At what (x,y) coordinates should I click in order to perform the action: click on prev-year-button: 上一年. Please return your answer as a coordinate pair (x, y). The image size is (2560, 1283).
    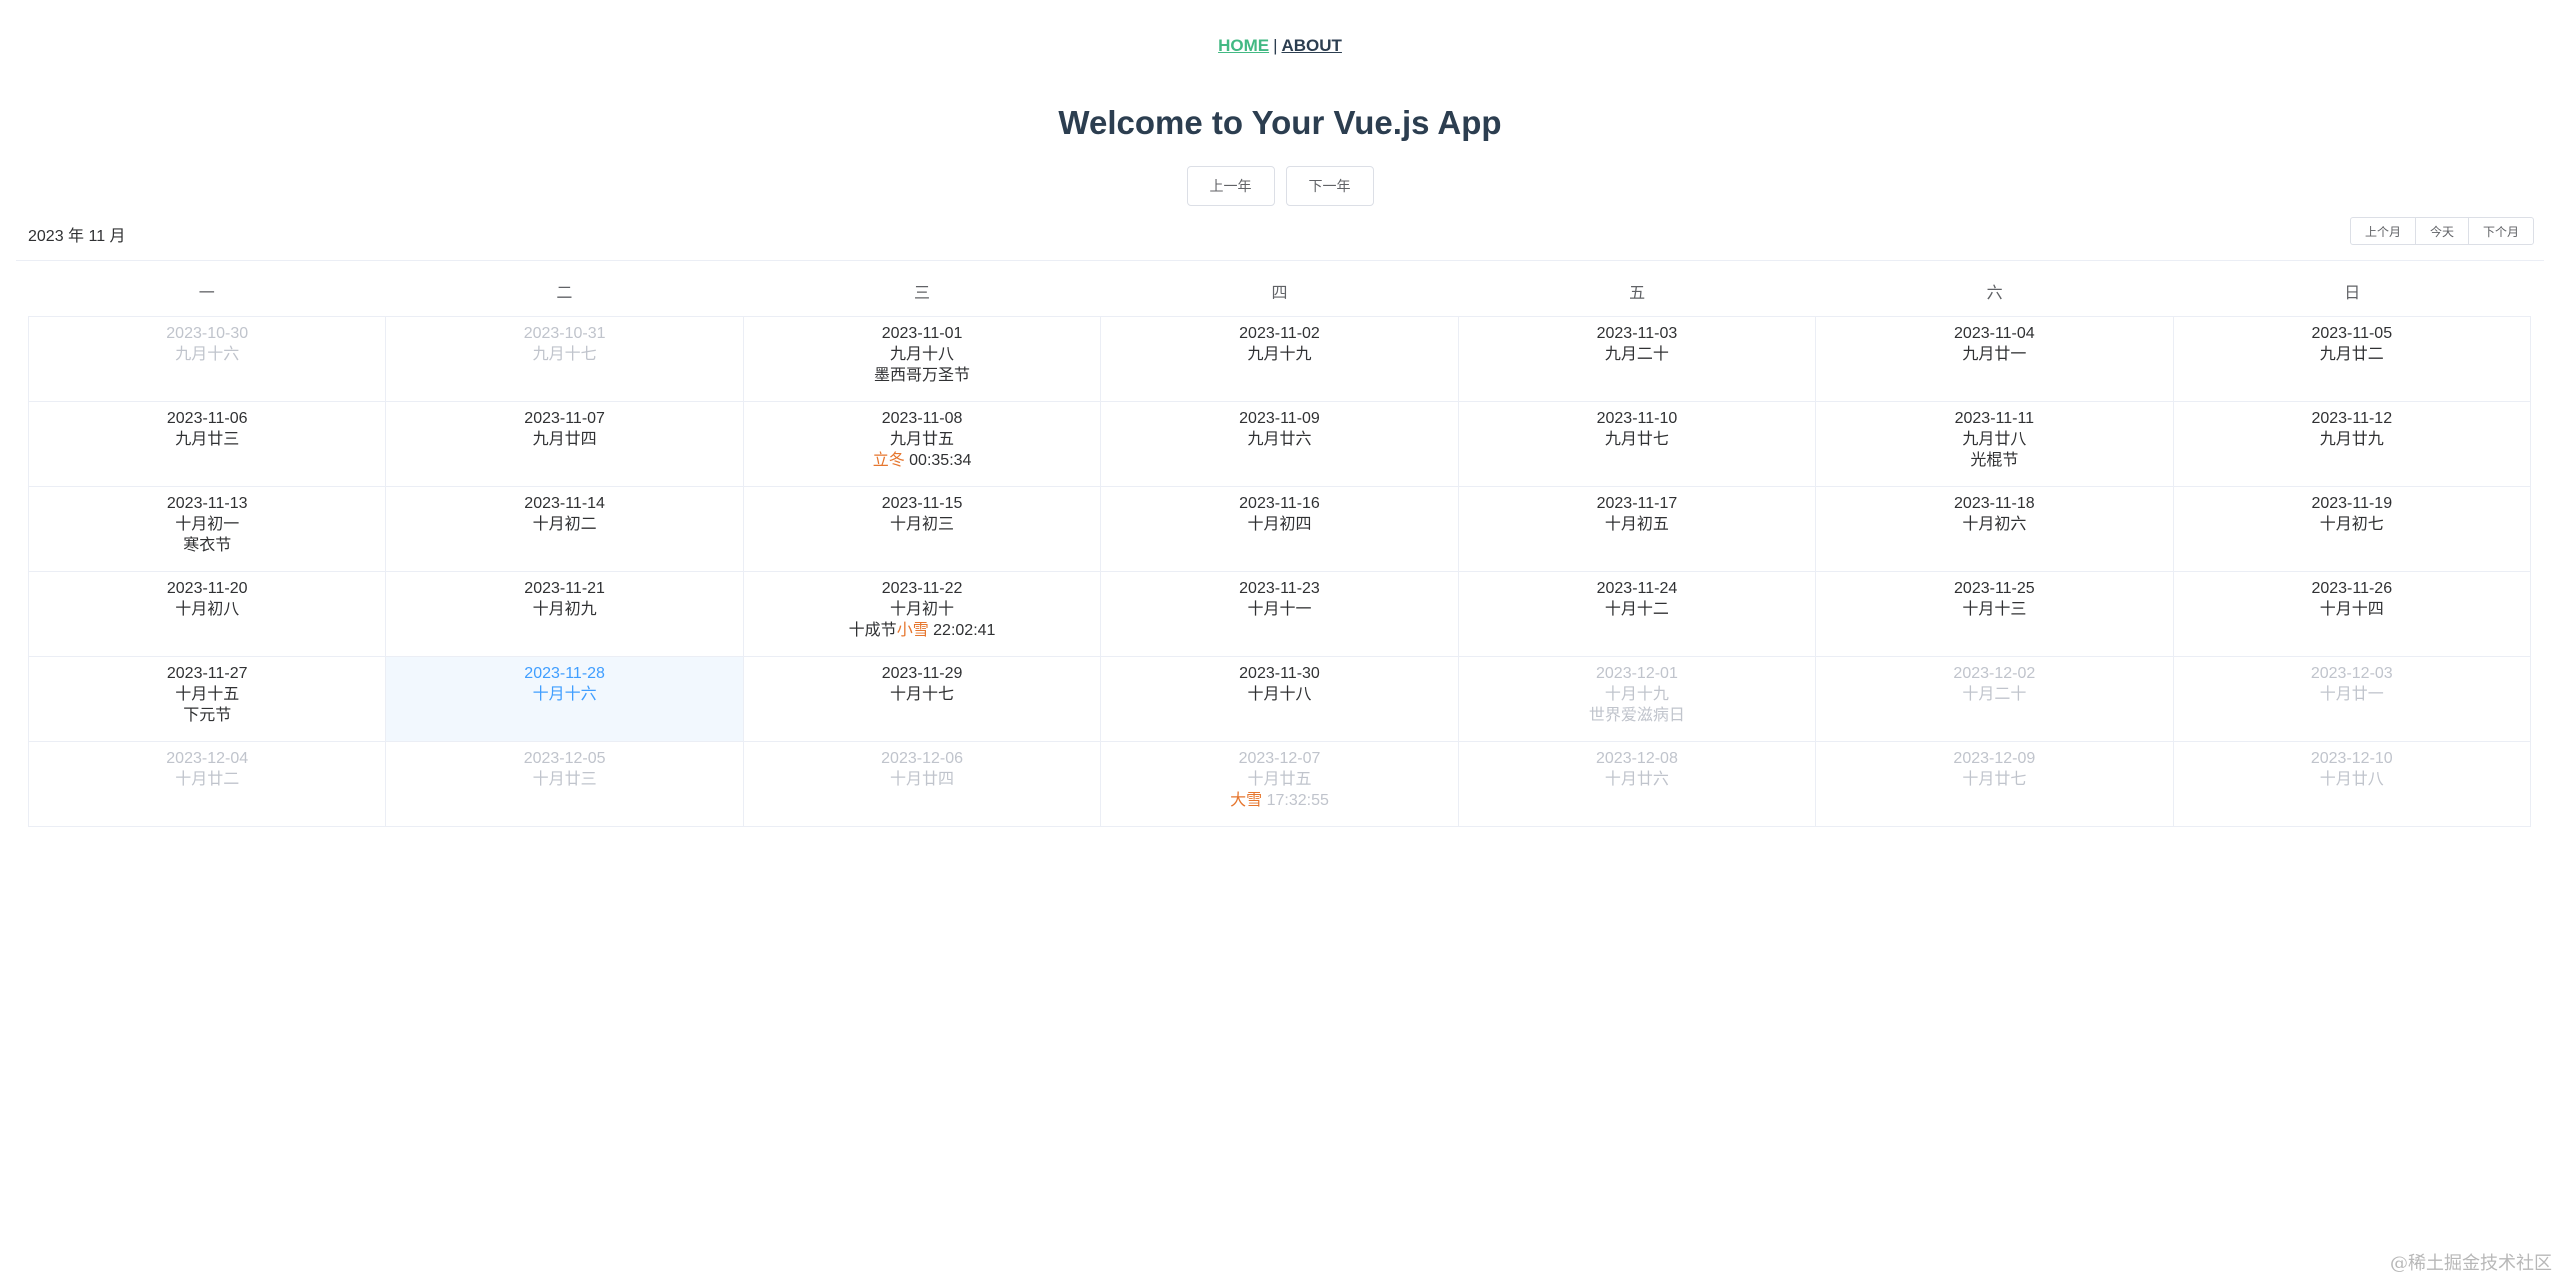
    Looking at the image, I should click on (1230, 186).